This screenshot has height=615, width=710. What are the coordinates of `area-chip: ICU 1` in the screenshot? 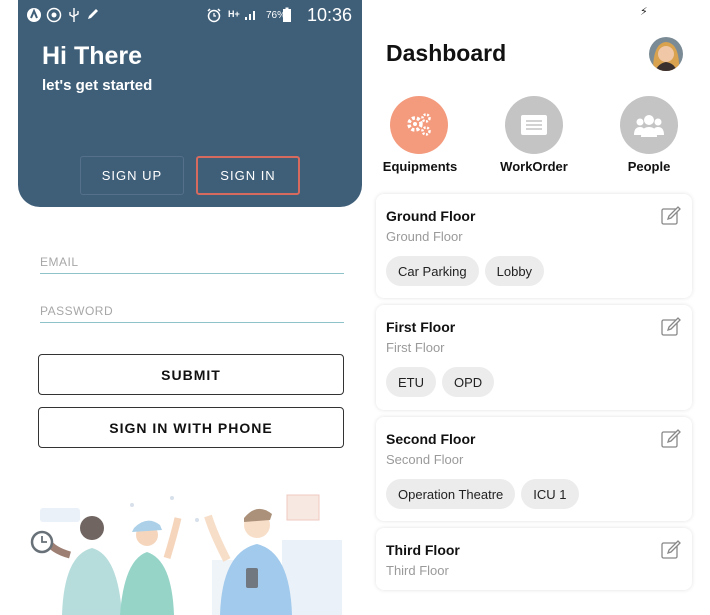 It's located at (550, 494).